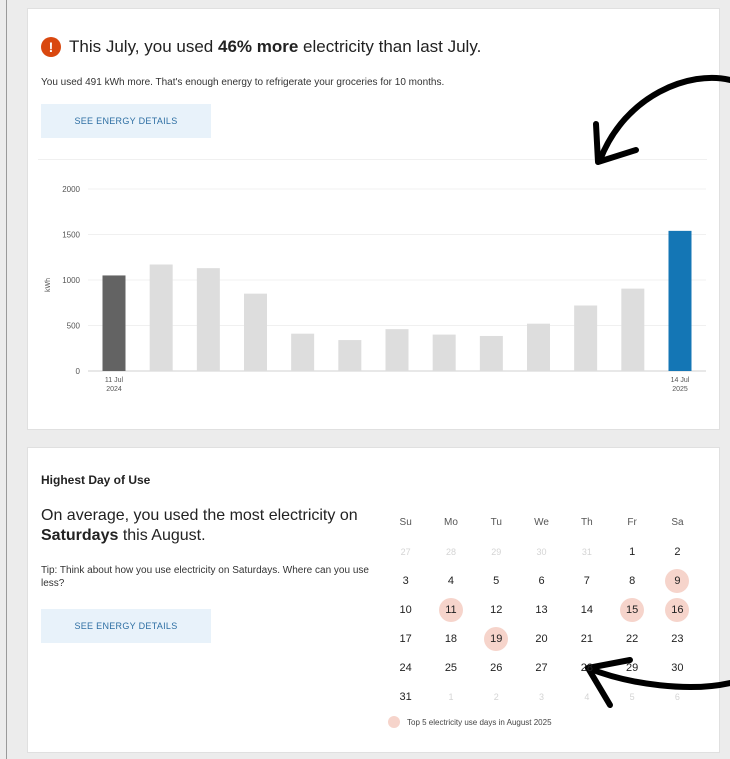 The height and width of the screenshot is (759, 730). I want to click on calendar-day: 20, so click(541, 638).